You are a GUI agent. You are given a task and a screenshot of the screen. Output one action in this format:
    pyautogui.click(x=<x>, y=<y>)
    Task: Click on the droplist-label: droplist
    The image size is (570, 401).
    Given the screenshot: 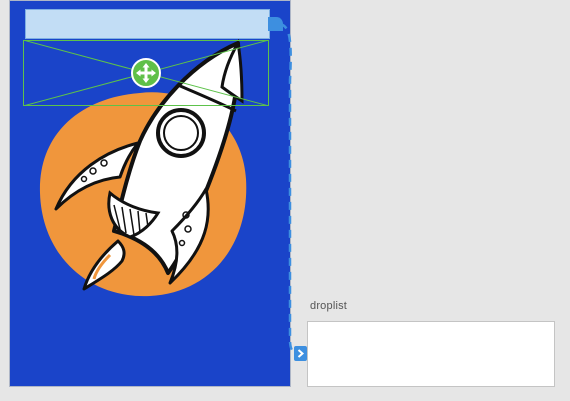 What is the action you would take?
    pyautogui.click(x=328, y=306)
    